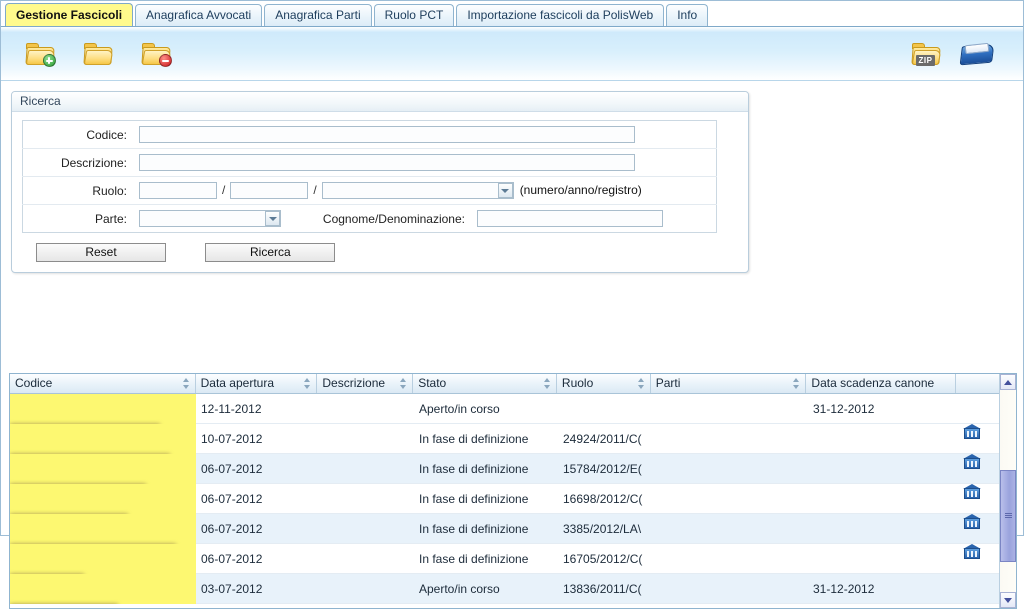  What do you see at coordinates (485, 383) in the screenshot?
I see `column-header-stato: Stato` at bounding box center [485, 383].